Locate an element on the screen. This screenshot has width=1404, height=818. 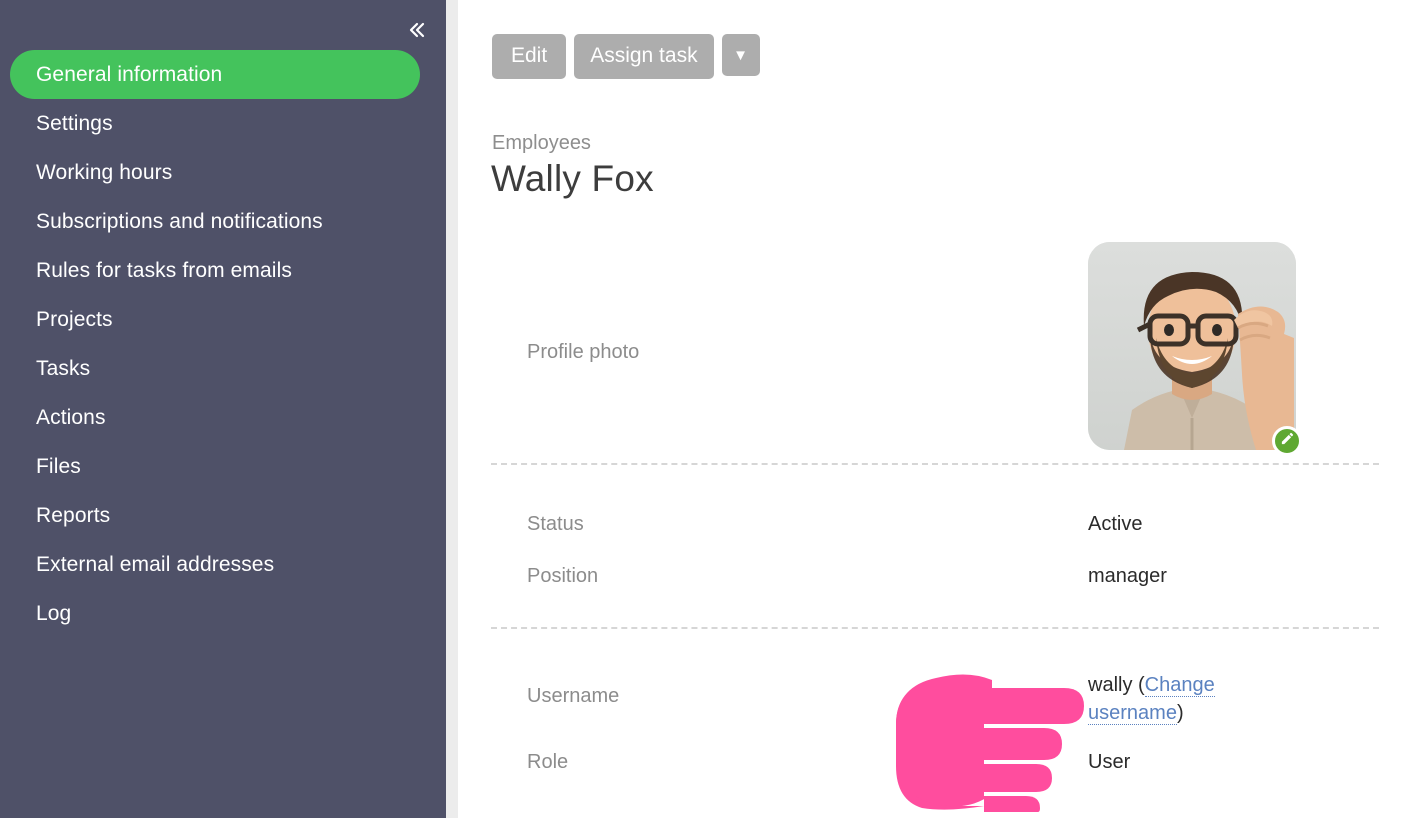
username-text: wally is located at coordinates (1110, 685).